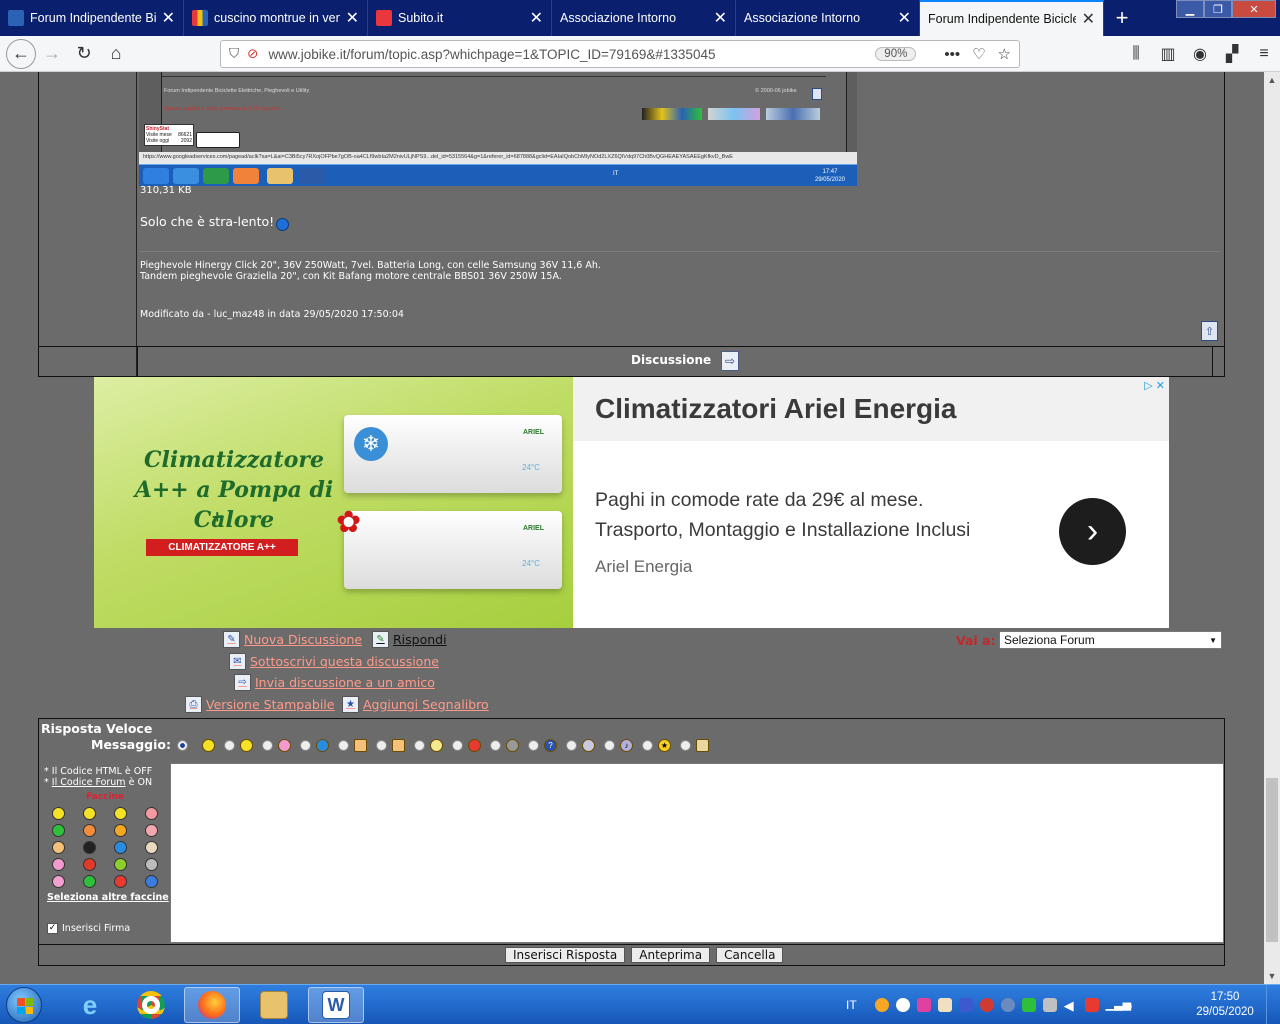 This screenshot has height=1024, width=1280. What do you see at coordinates (978, 54) in the screenshot?
I see `pocket-icon: ♡` at bounding box center [978, 54].